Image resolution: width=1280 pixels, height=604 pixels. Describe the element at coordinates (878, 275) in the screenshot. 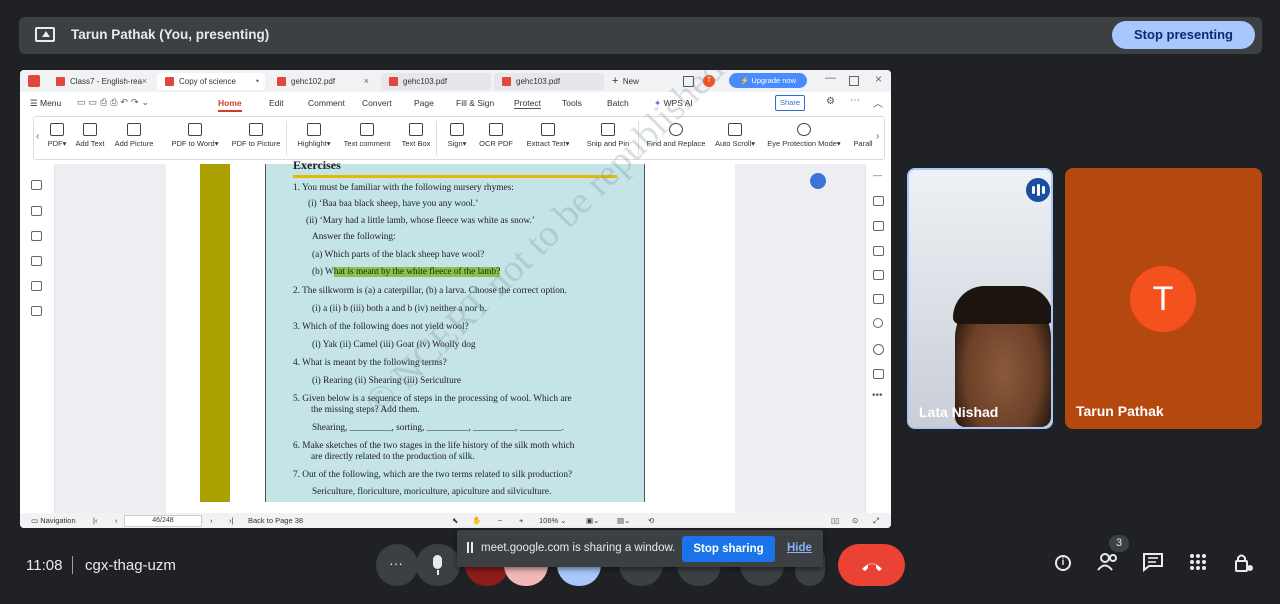

I see `compare-icon` at that location.